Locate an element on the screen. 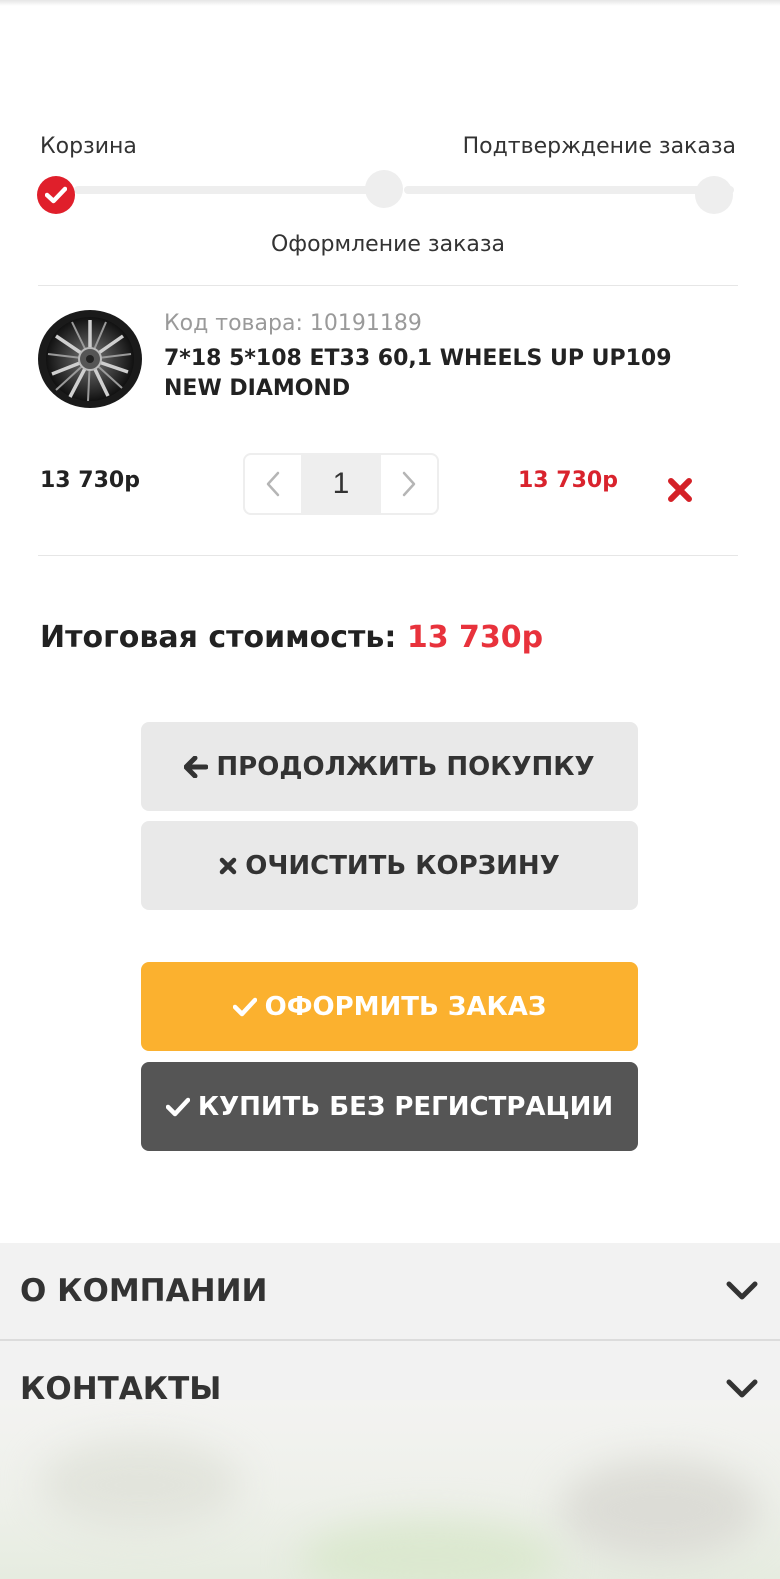  chevron-left-icon is located at coordinates (273, 484).